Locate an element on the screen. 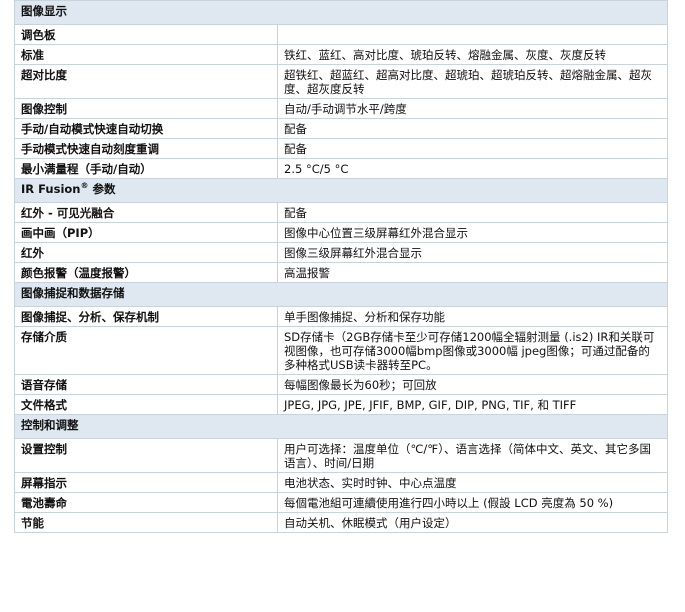 Image resolution: width=685 pixels, height=612 pixels. row-value: 图像中心位置三级屏幕红外混合显示 is located at coordinates (472, 232).